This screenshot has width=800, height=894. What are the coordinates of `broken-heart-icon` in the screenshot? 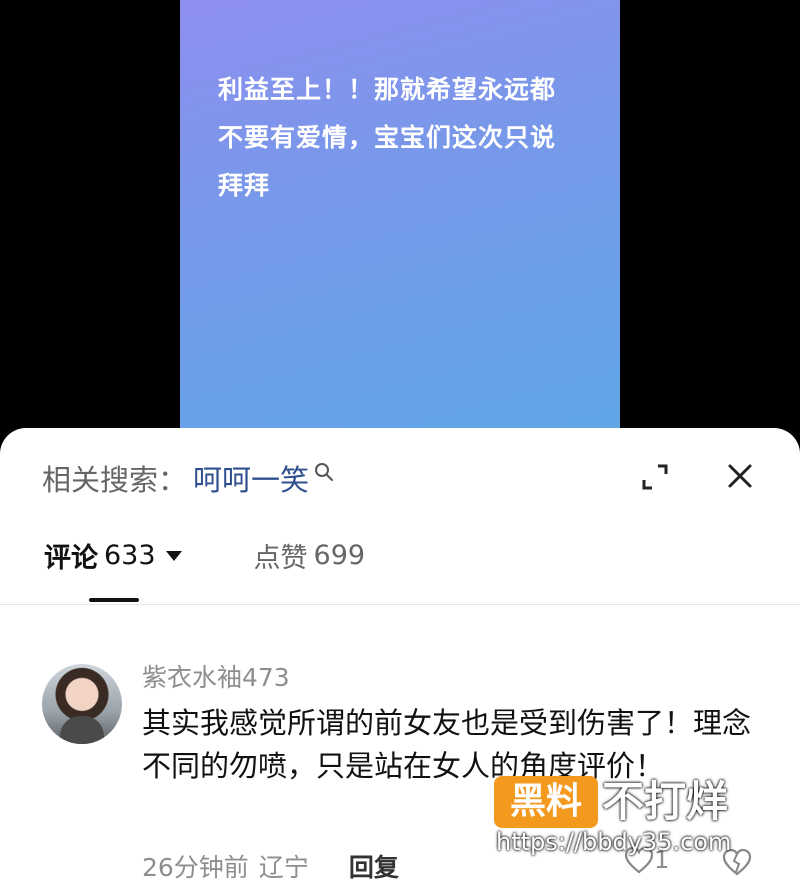 It's located at (737, 862).